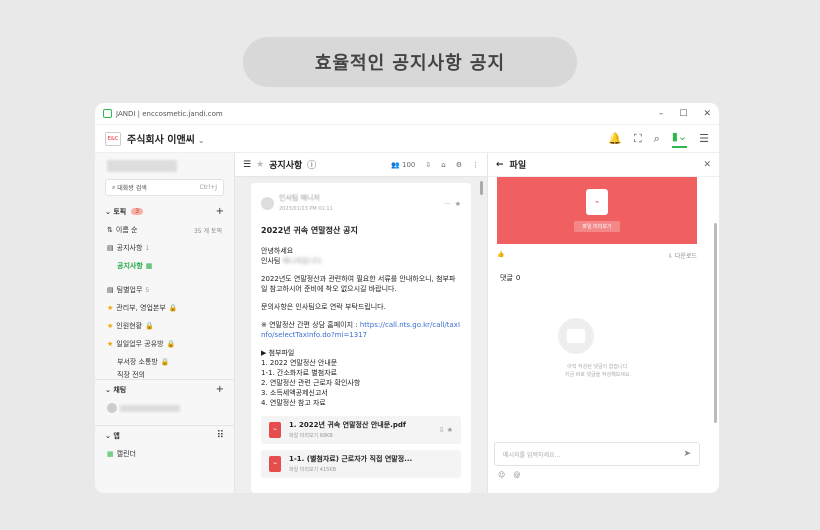 This screenshot has width=820, height=530. What do you see at coordinates (286, 166) in the screenshot?
I see `topic-title: 공지사항` at bounding box center [286, 166].